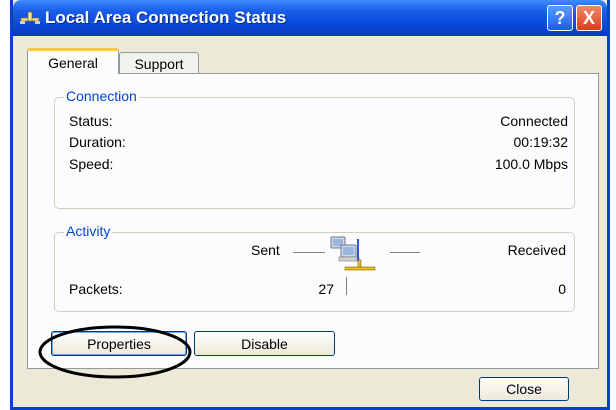  Describe the element at coordinates (353, 253) in the screenshot. I see `network-activity-icon` at that location.